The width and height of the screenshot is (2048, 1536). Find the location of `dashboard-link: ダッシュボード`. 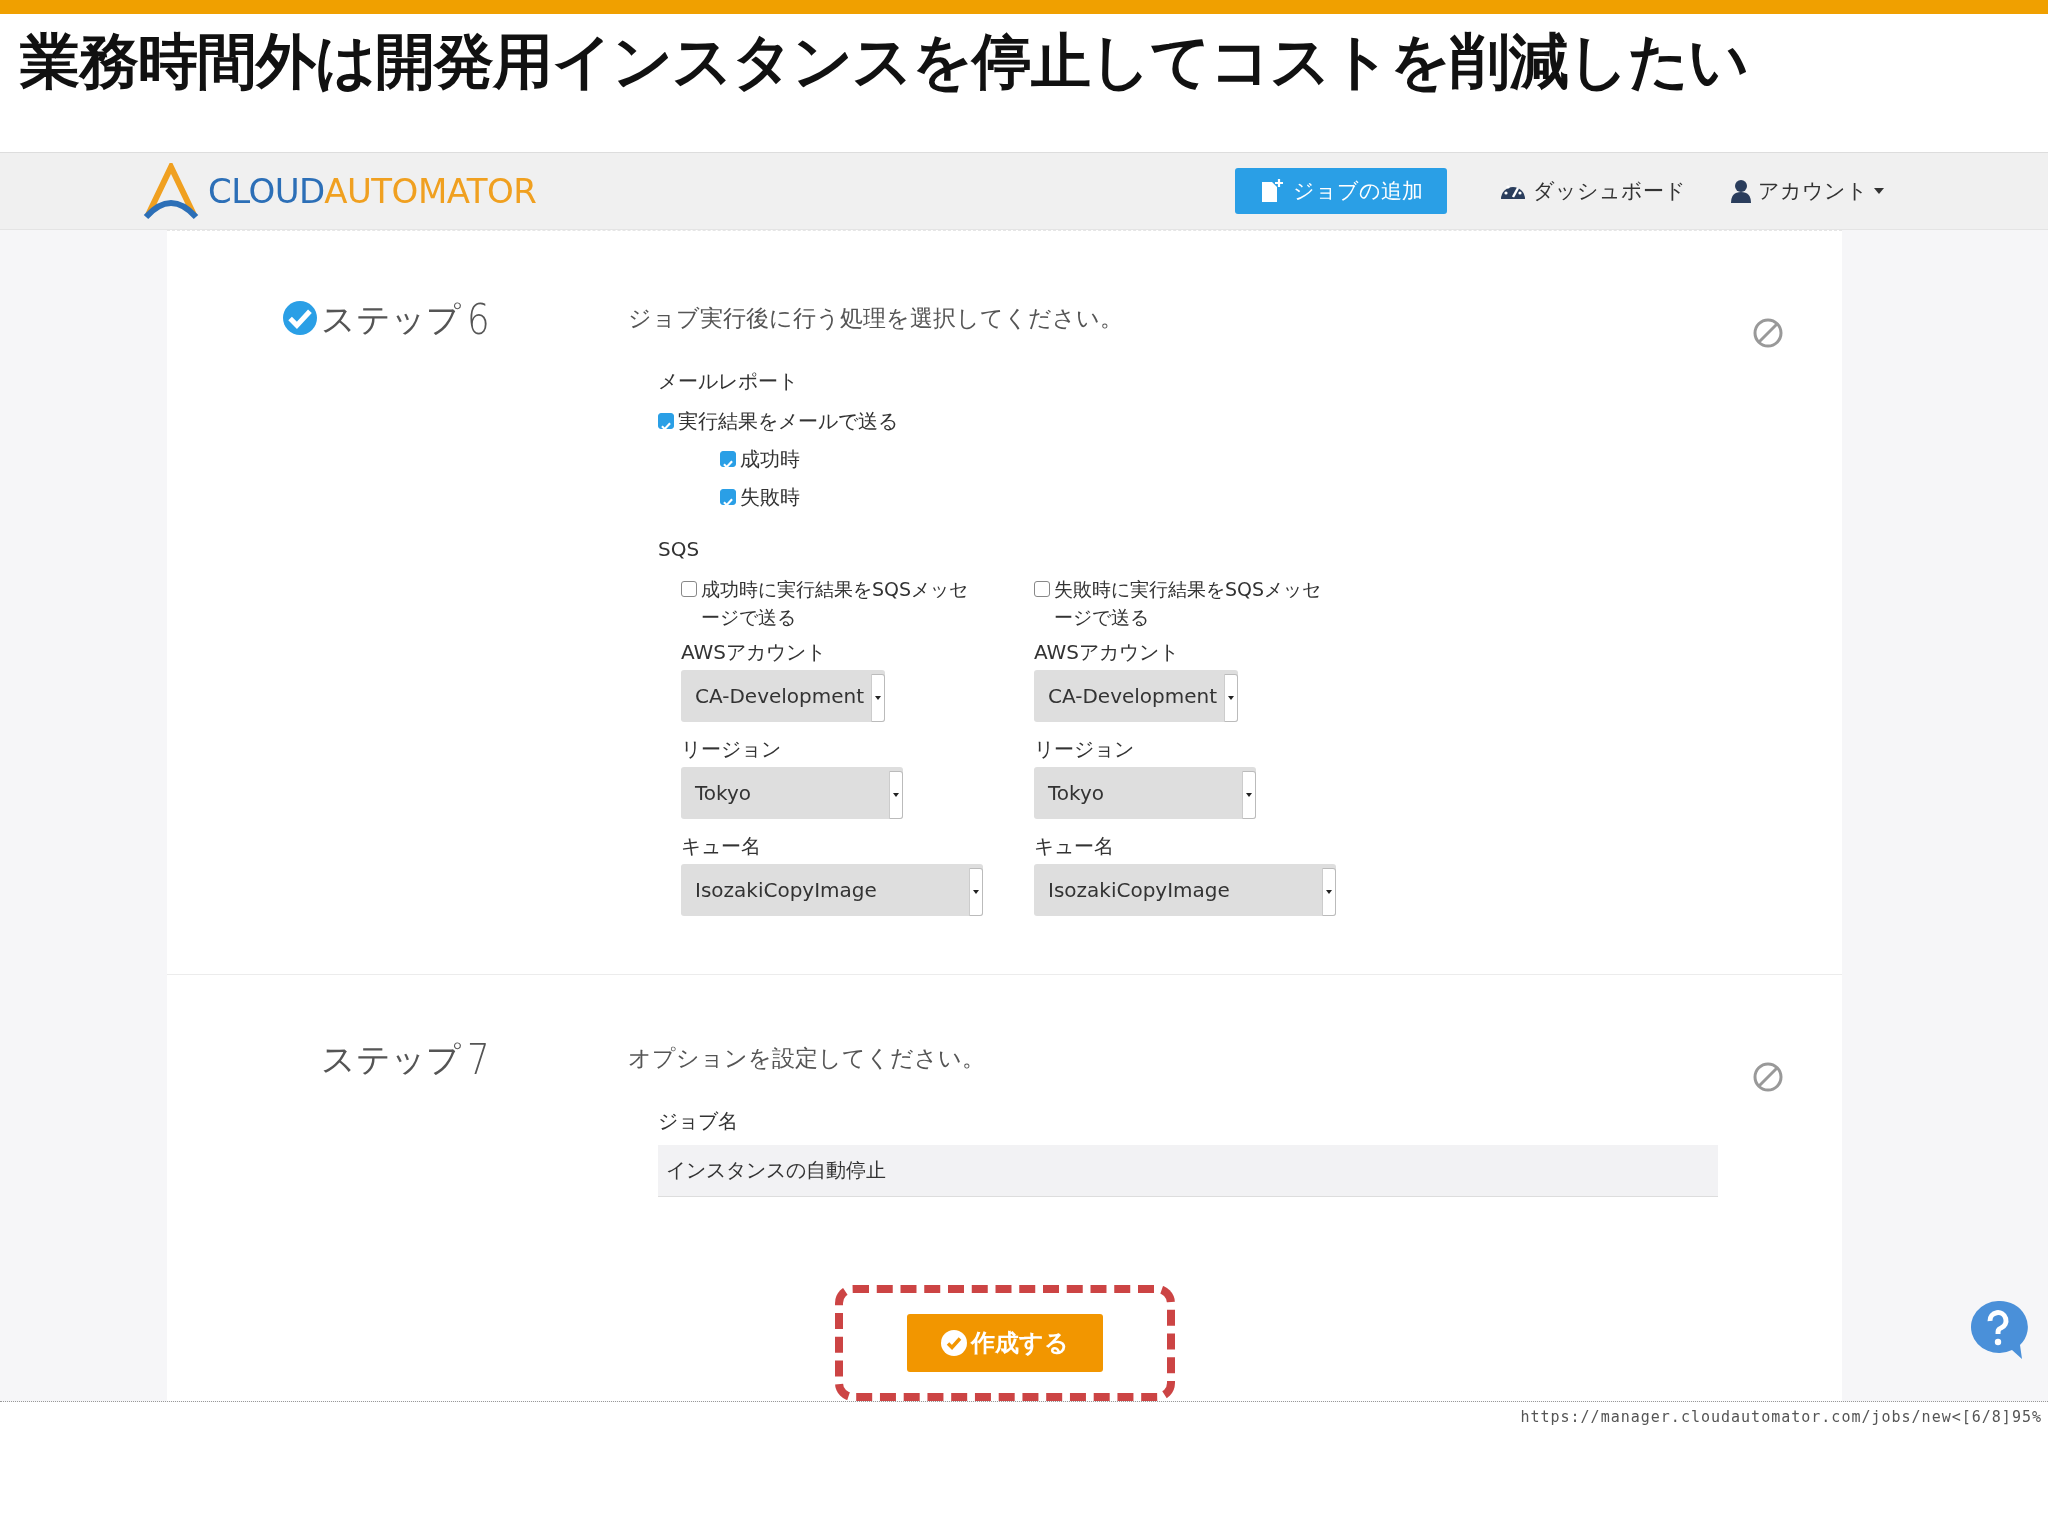

dashboard-link: ダッシュボード is located at coordinates (1592, 191).